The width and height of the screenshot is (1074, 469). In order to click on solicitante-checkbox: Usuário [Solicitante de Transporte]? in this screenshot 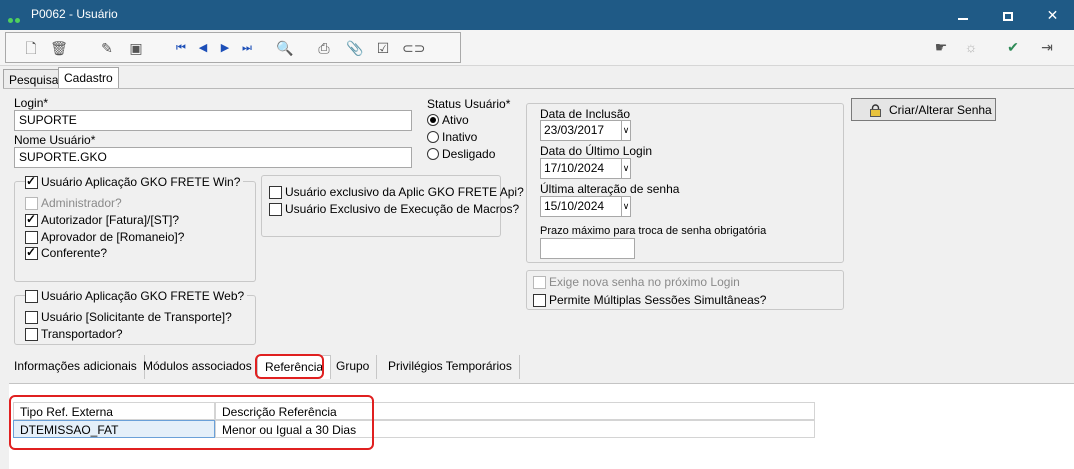, I will do `click(128, 317)`.